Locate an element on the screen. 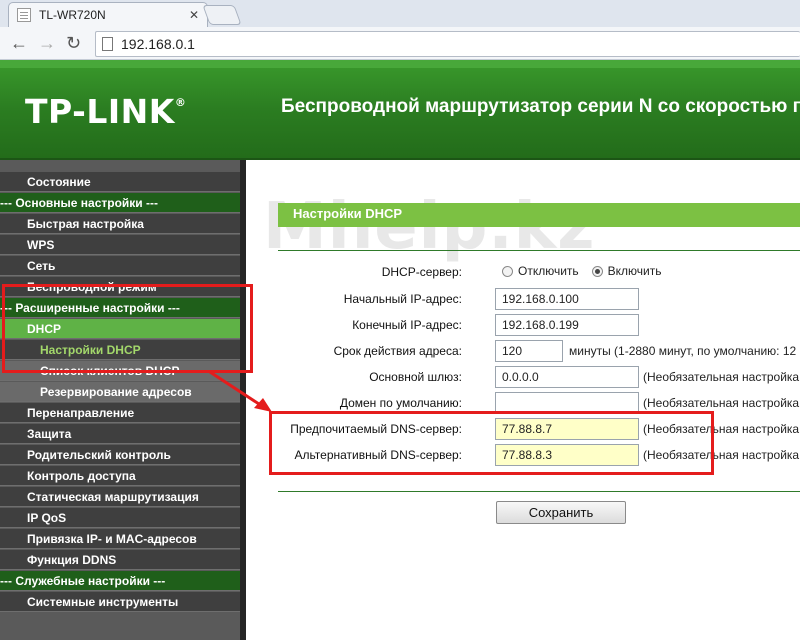 The width and height of the screenshot is (800, 640). sidebar-section-service: --- Служебные настройки --- is located at coordinates (120, 581).